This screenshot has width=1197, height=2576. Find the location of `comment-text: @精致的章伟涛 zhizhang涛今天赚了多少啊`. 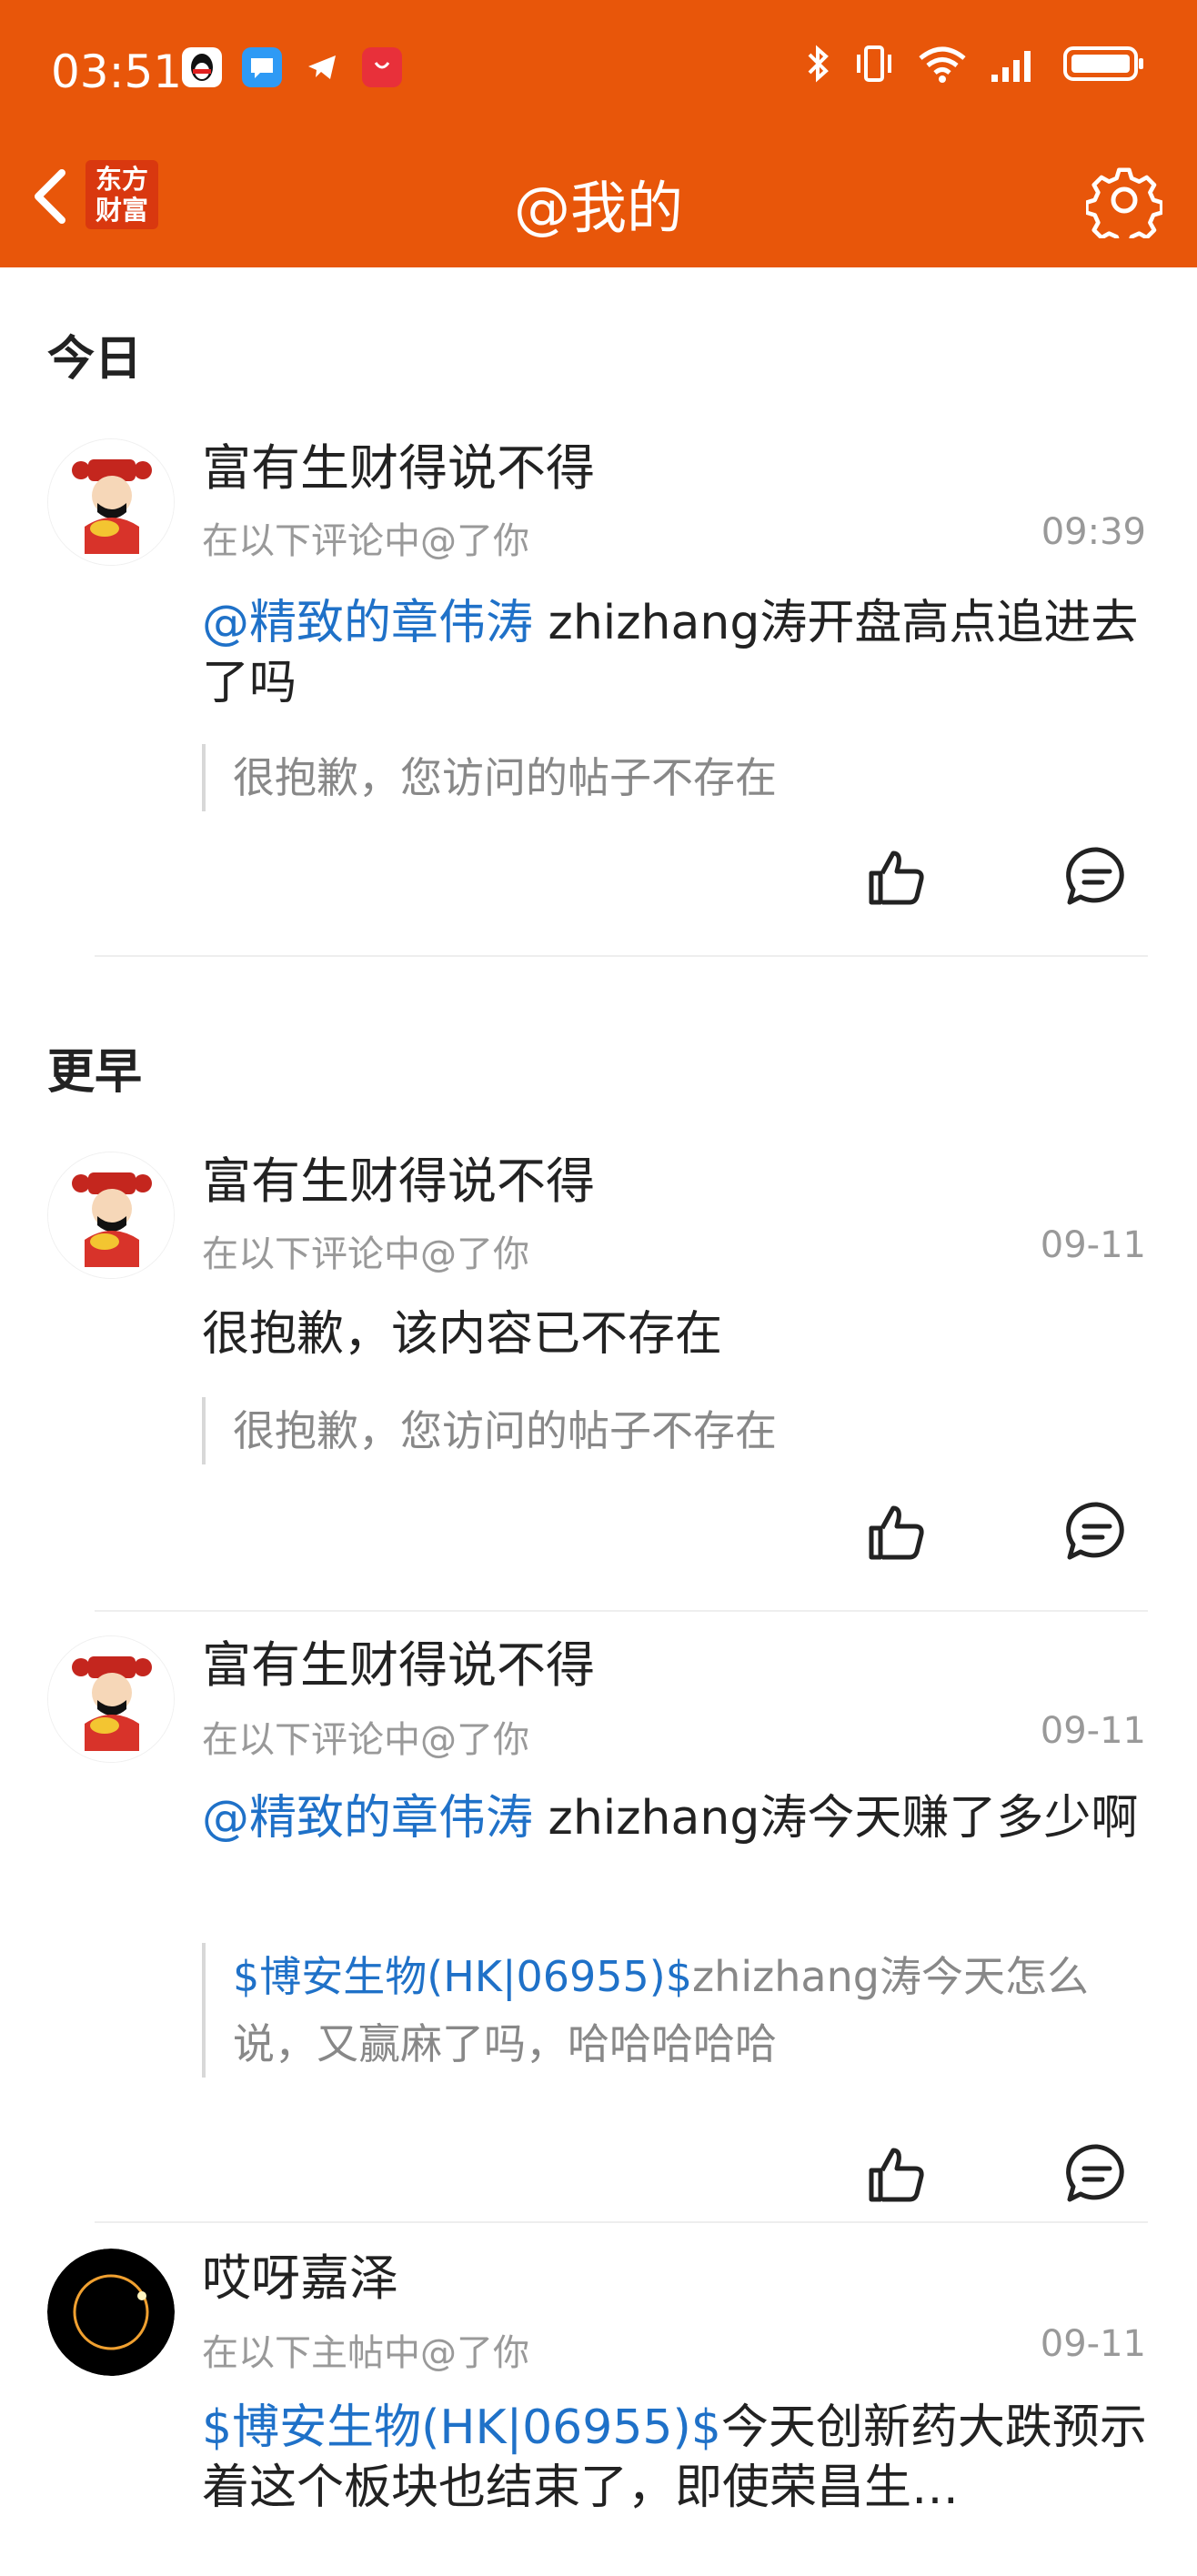

comment-text: @精致的章伟涛 zhizhang涛今天赚了多少啊 is located at coordinates (675, 1818).